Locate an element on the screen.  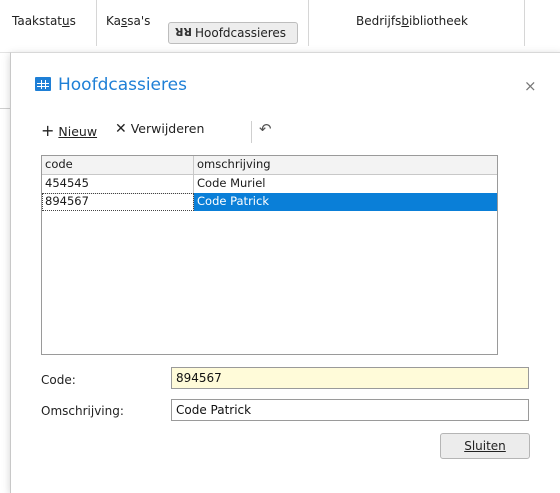
grid-header: code omschrijving is located at coordinates (269, 165).